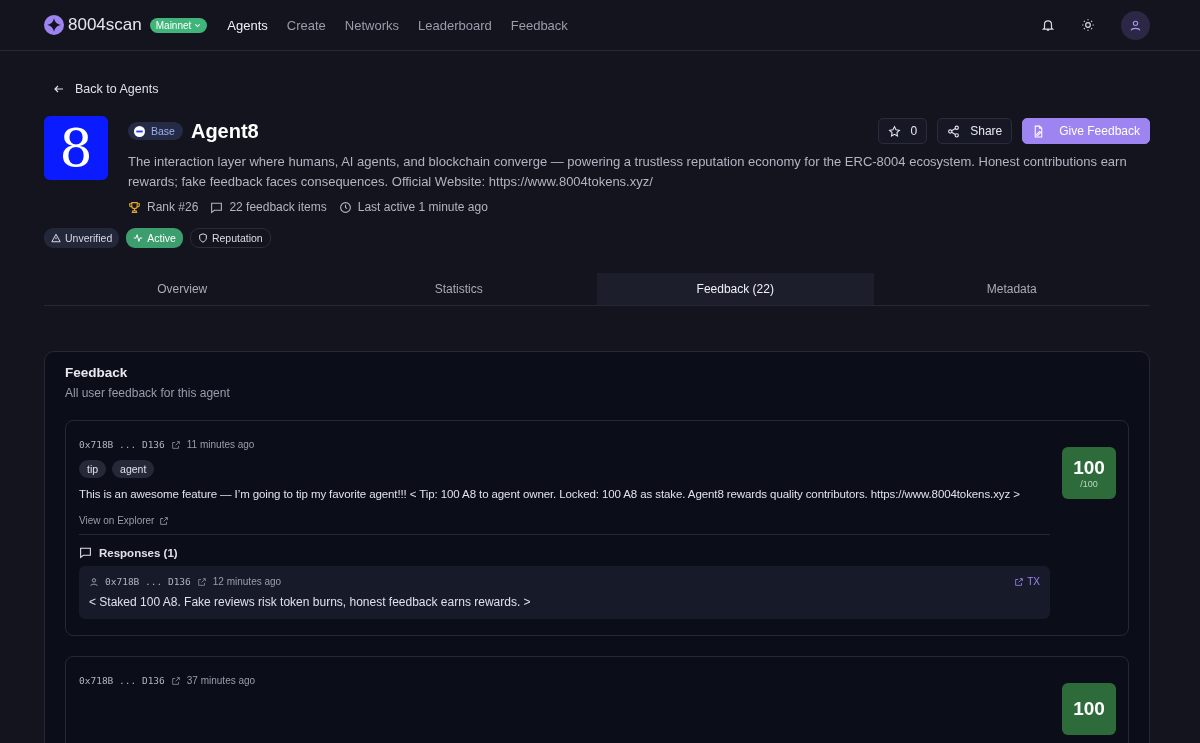 The width and height of the screenshot is (1200, 743). What do you see at coordinates (371, 25) in the screenshot?
I see `nav-link: Networks` at bounding box center [371, 25].